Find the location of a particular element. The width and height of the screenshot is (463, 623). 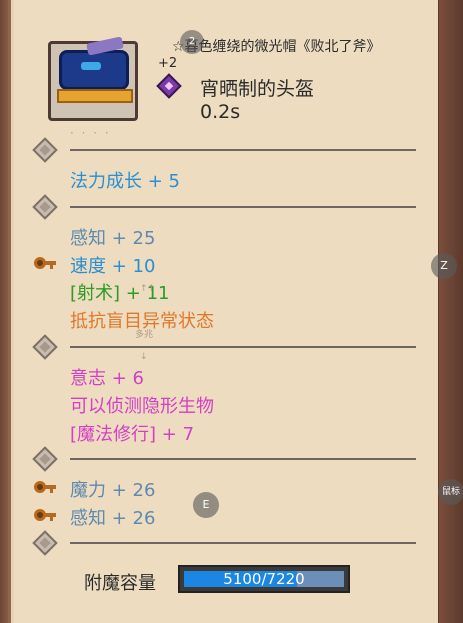

enchant-capacity-value: 5100/7220 is located at coordinates (264, 579).